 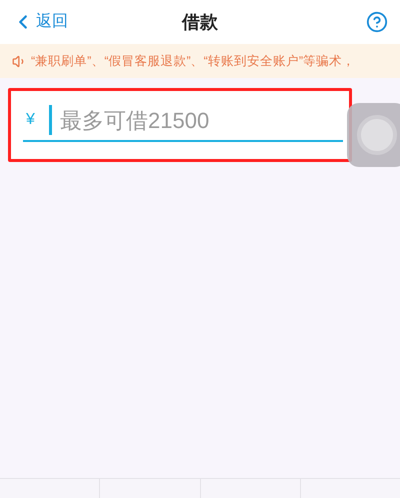 What do you see at coordinates (377, 22) in the screenshot?
I see `help-icon` at bounding box center [377, 22].